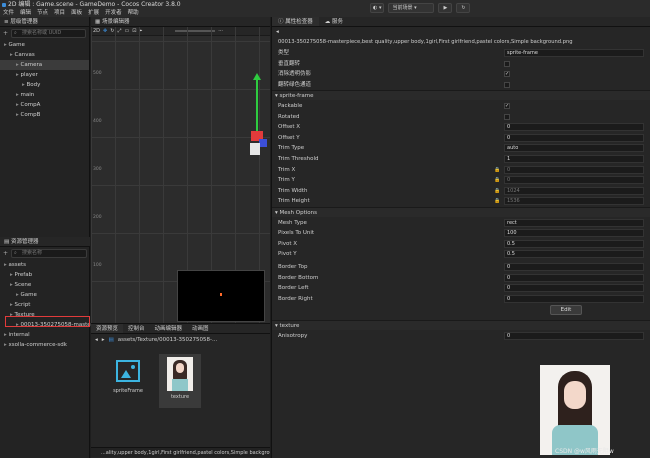  I want to click on tree-item: ▸ Camera, so click(44, 65).